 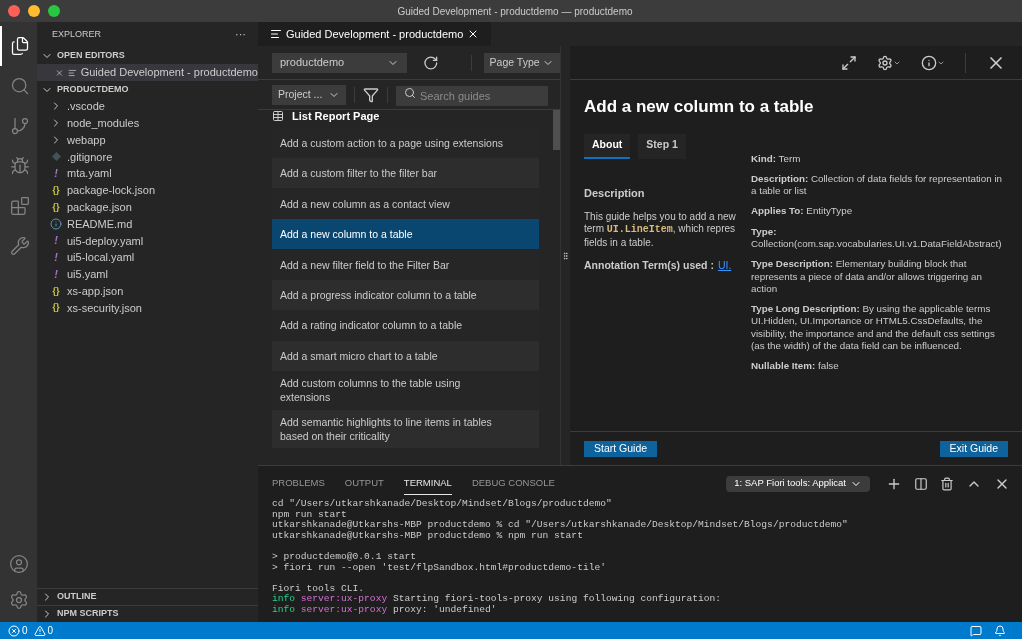 I want to click on minimize-window-button, so click(x=34, y=11).